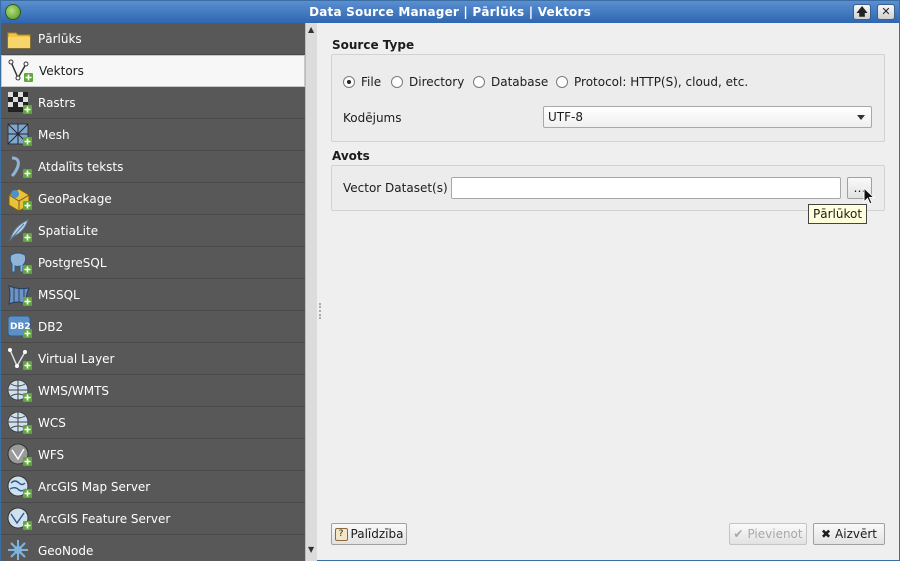  Describe the element at coordinates (153, 263) in the screenshot. I see `sidebar-item-postgresql: PostgreSQL` at that location.